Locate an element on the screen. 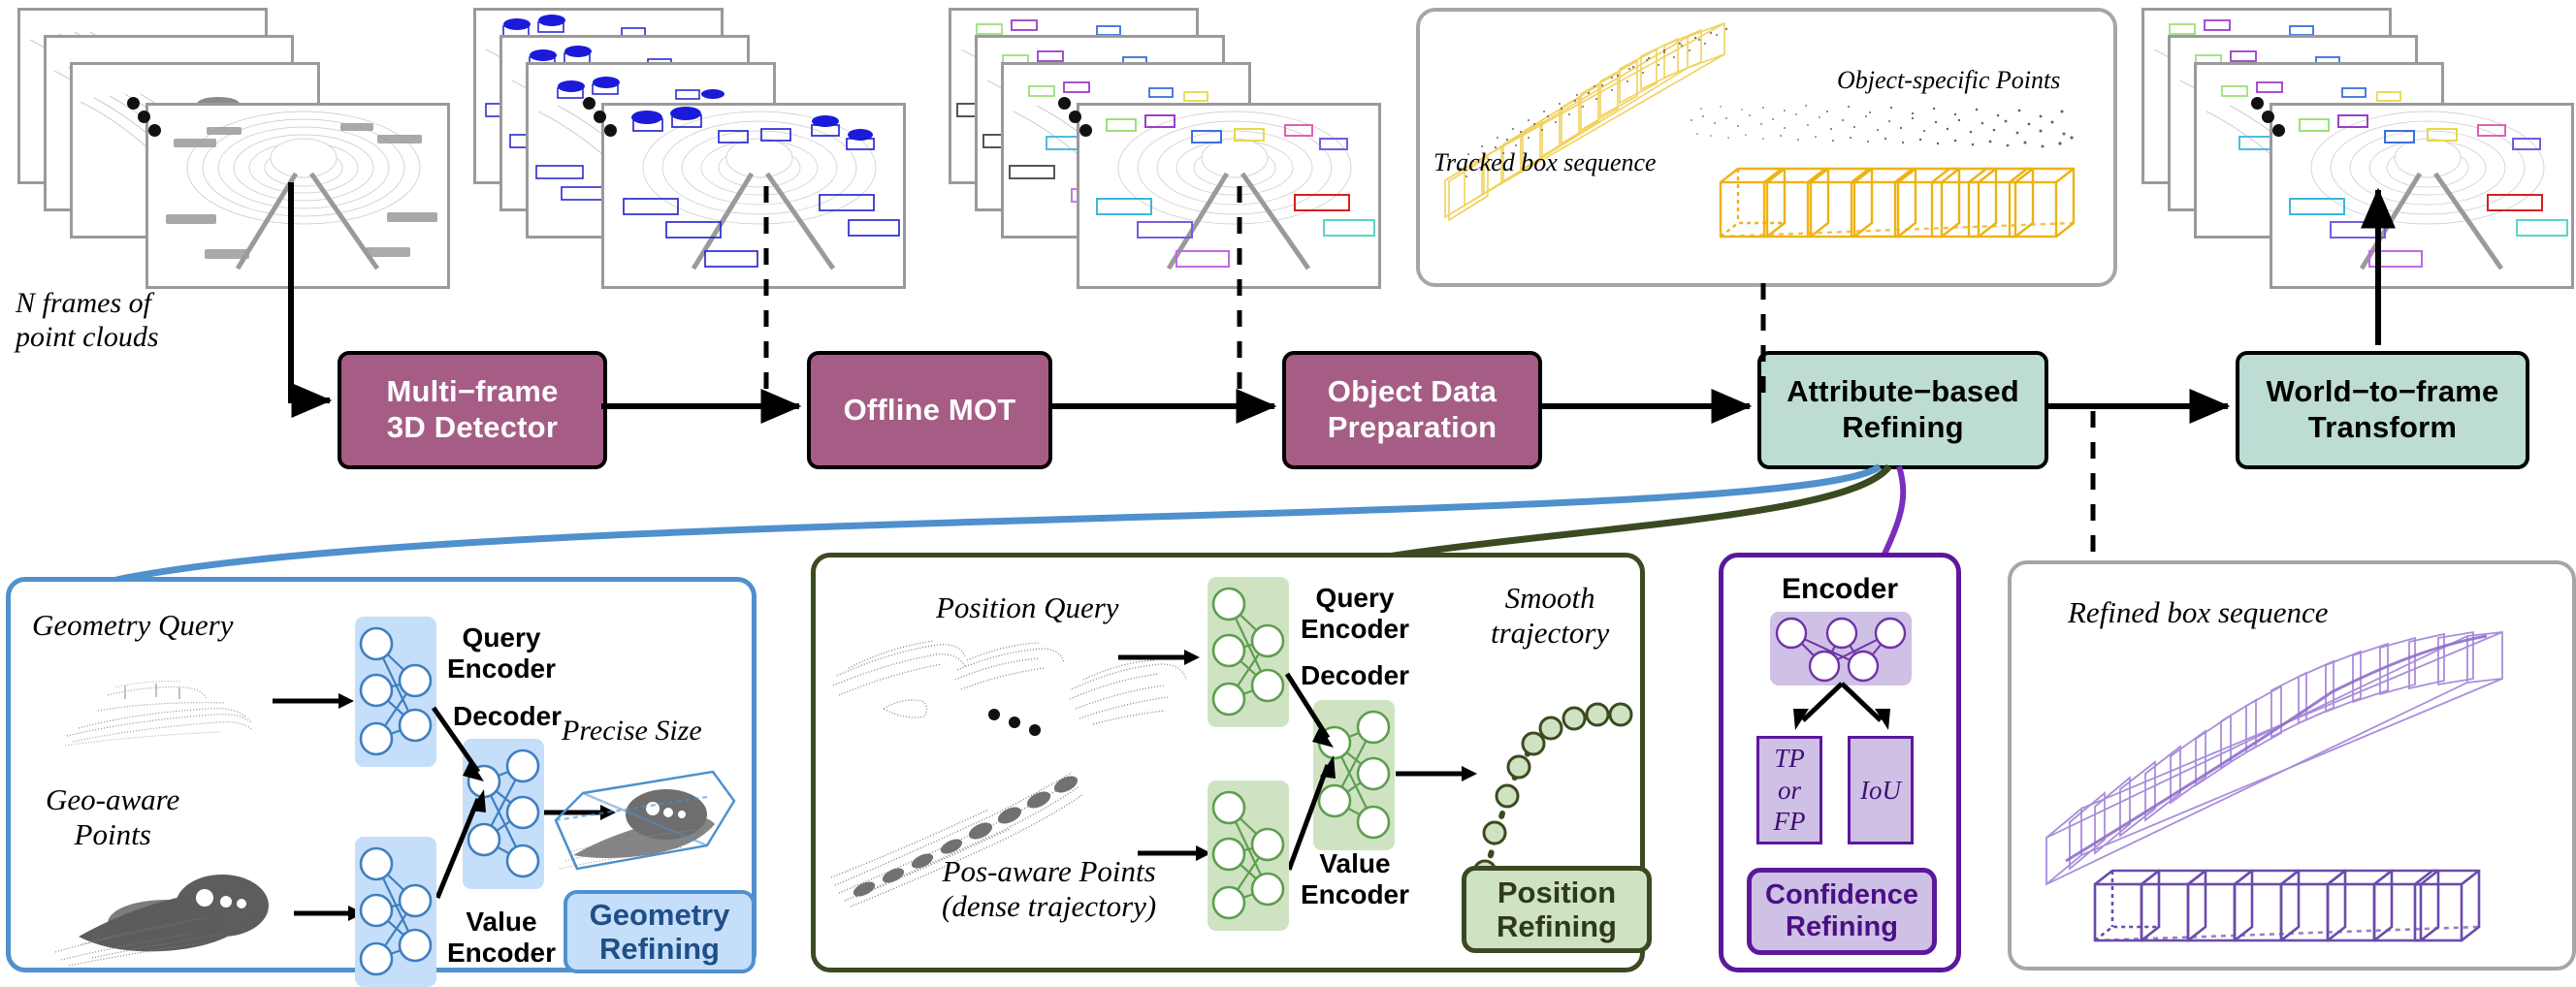 The height and width of the screenshot is (987, 2576). confidence-refining-tag-label: Confidence Refining is located at coordinates (1841, 910).